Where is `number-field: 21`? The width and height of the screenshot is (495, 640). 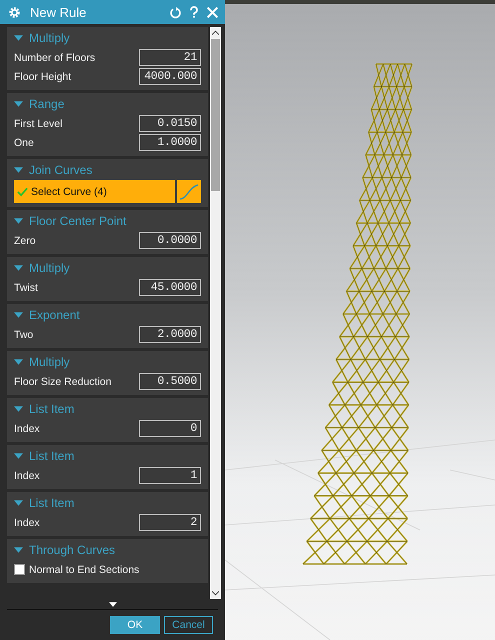 number-field: 21 is located at coordinates (170, 57).